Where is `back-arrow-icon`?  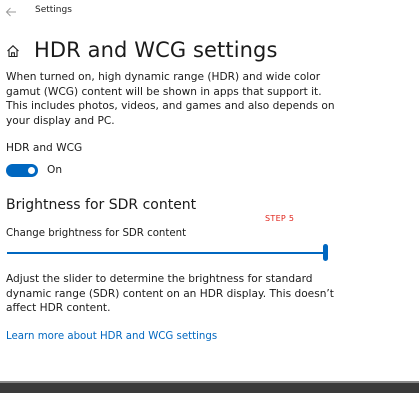 back-arrow-icon is located at coordinates (11, 10).